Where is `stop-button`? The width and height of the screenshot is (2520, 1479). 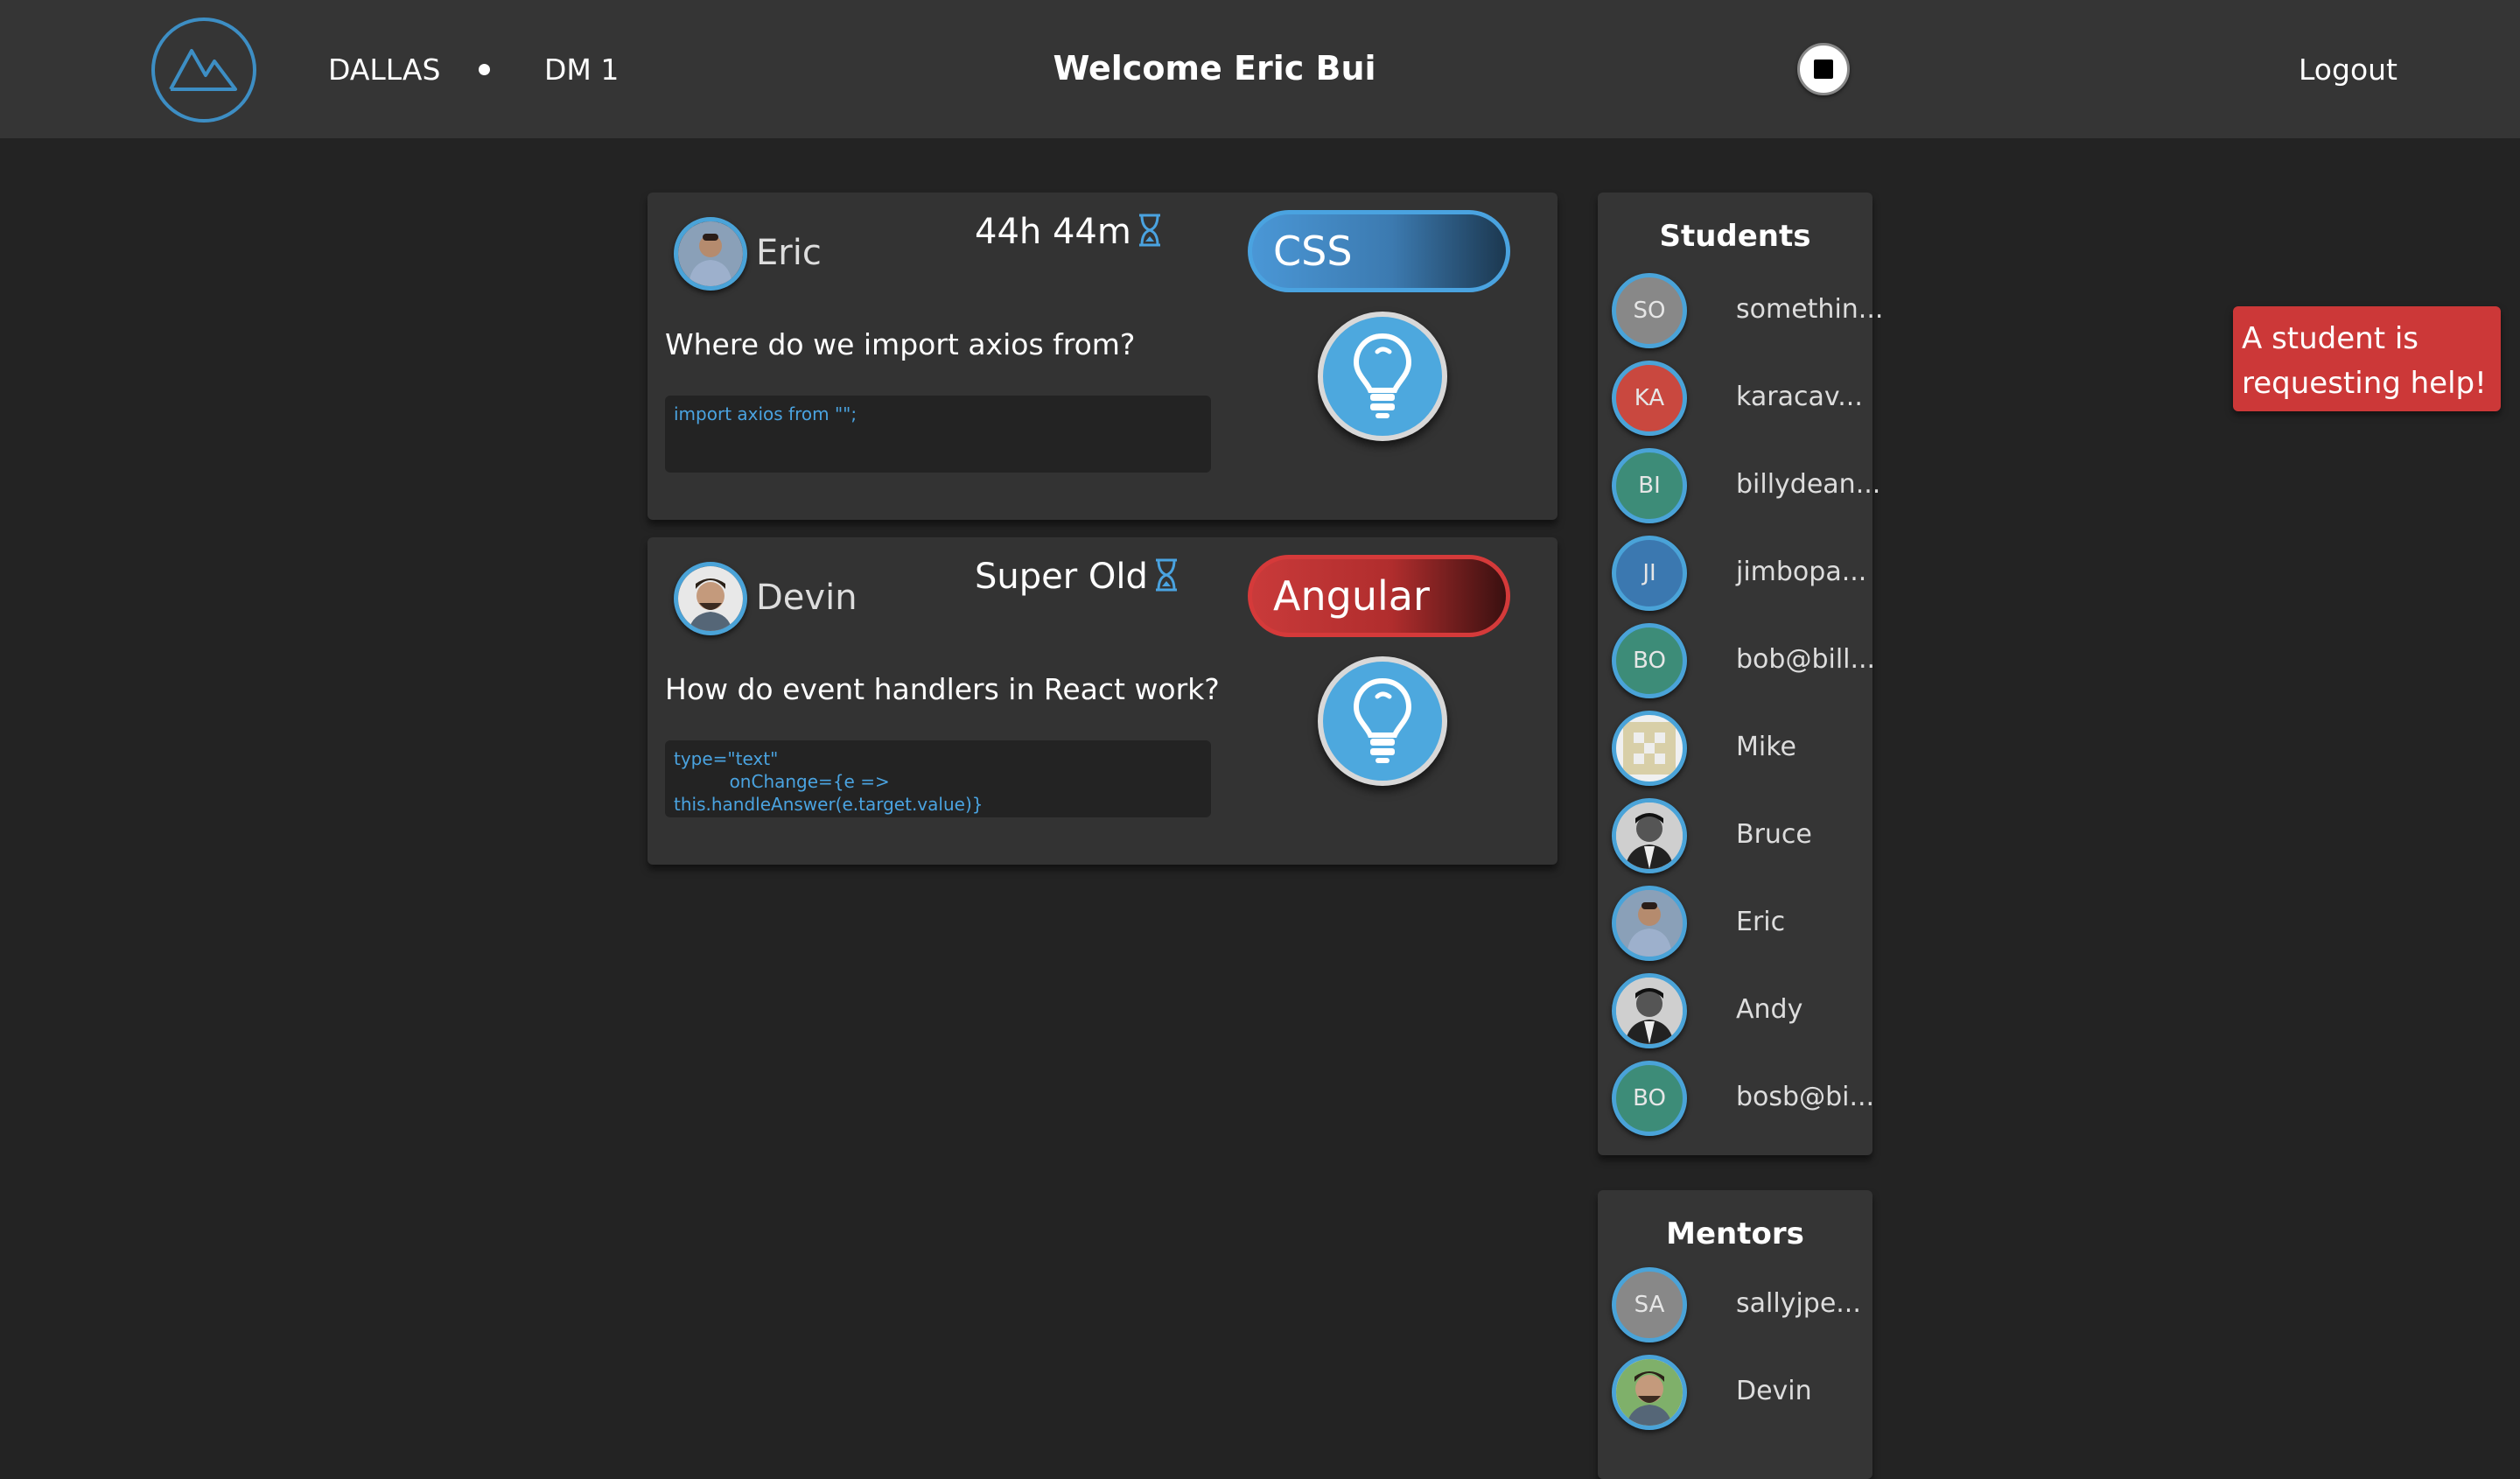
stop-button is located at coordinates (1823, 69).